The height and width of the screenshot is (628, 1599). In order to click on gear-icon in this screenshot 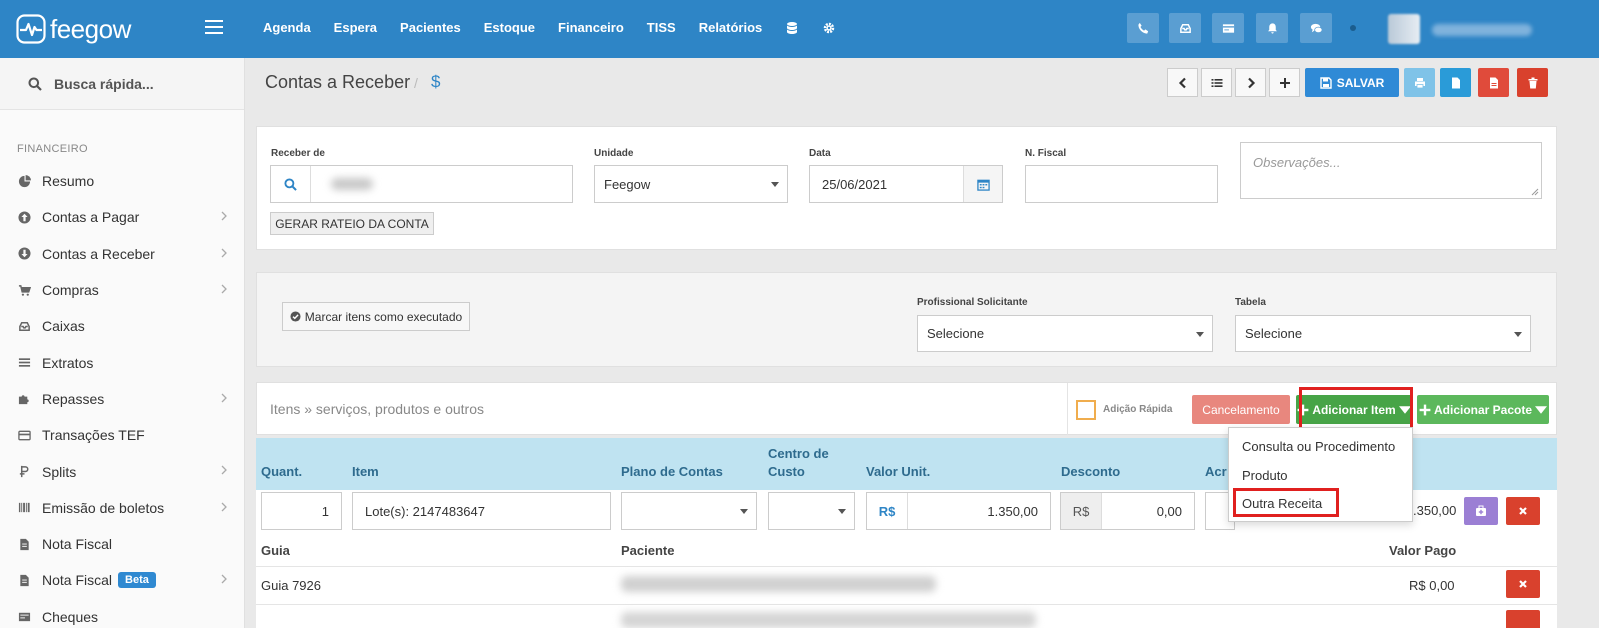, I will do `click(829, 28)`.